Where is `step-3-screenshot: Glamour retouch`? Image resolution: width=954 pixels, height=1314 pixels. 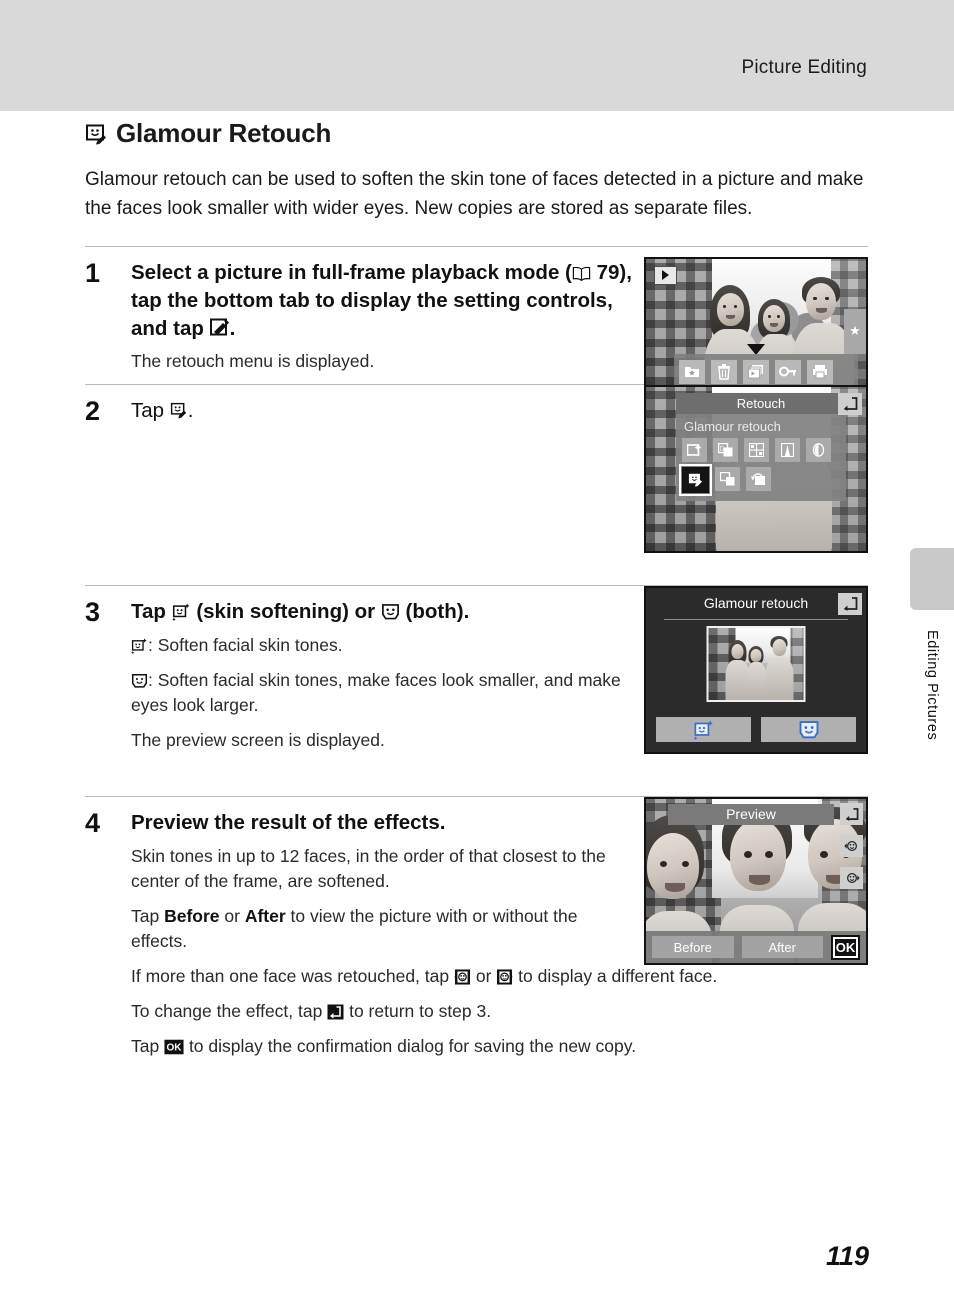
step-3-screenshot: Glamour retouch is located at coordinates (756, 670).